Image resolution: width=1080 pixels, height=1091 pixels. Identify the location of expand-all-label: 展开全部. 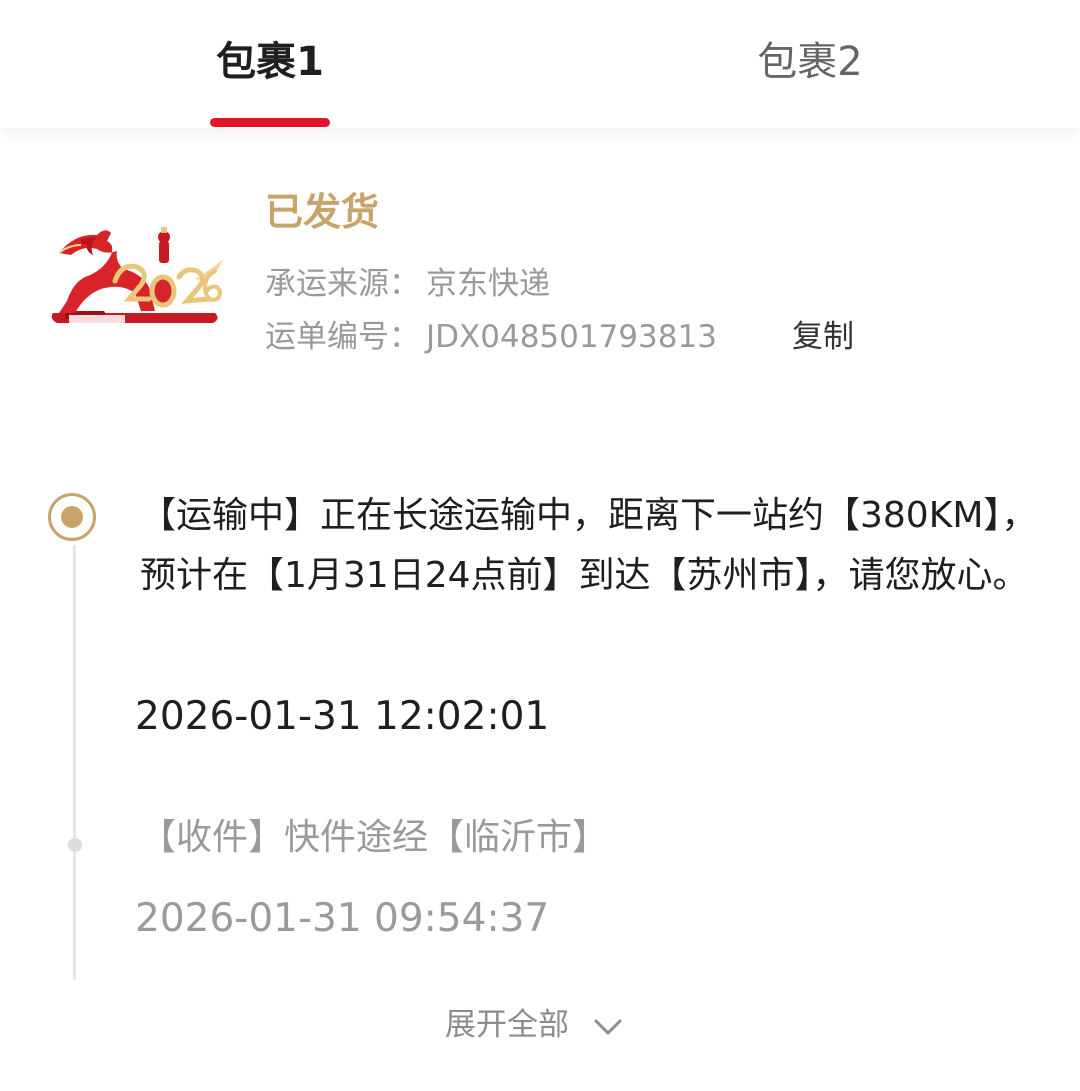
(507, 1025).